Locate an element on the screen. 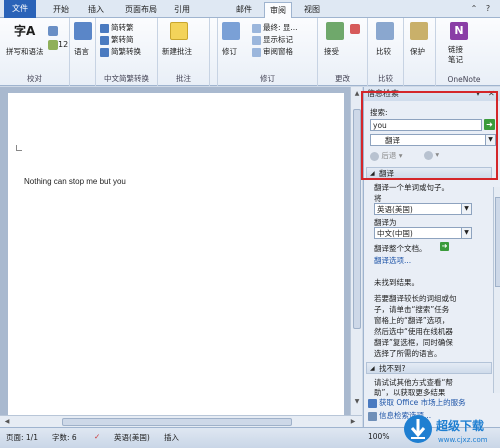 The width and height of the screenshot is (500, 448). office-market-icon is located at coordinates (372, 403).